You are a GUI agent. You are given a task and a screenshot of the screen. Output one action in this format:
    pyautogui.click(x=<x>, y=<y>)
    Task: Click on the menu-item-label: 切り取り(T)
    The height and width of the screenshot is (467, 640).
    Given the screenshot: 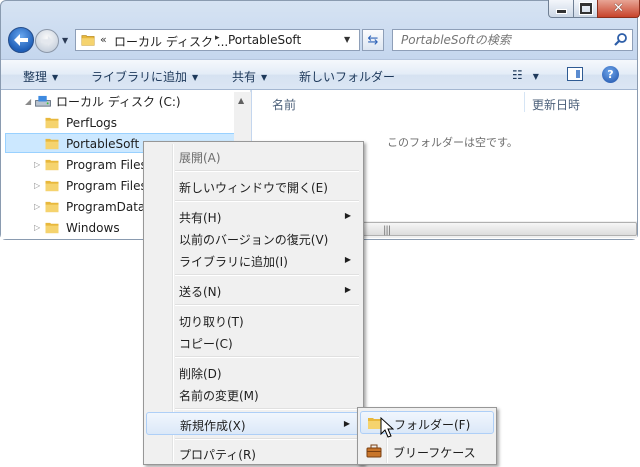 What is the action you would take?
    pyautogui.click(x=211, y=322)
    